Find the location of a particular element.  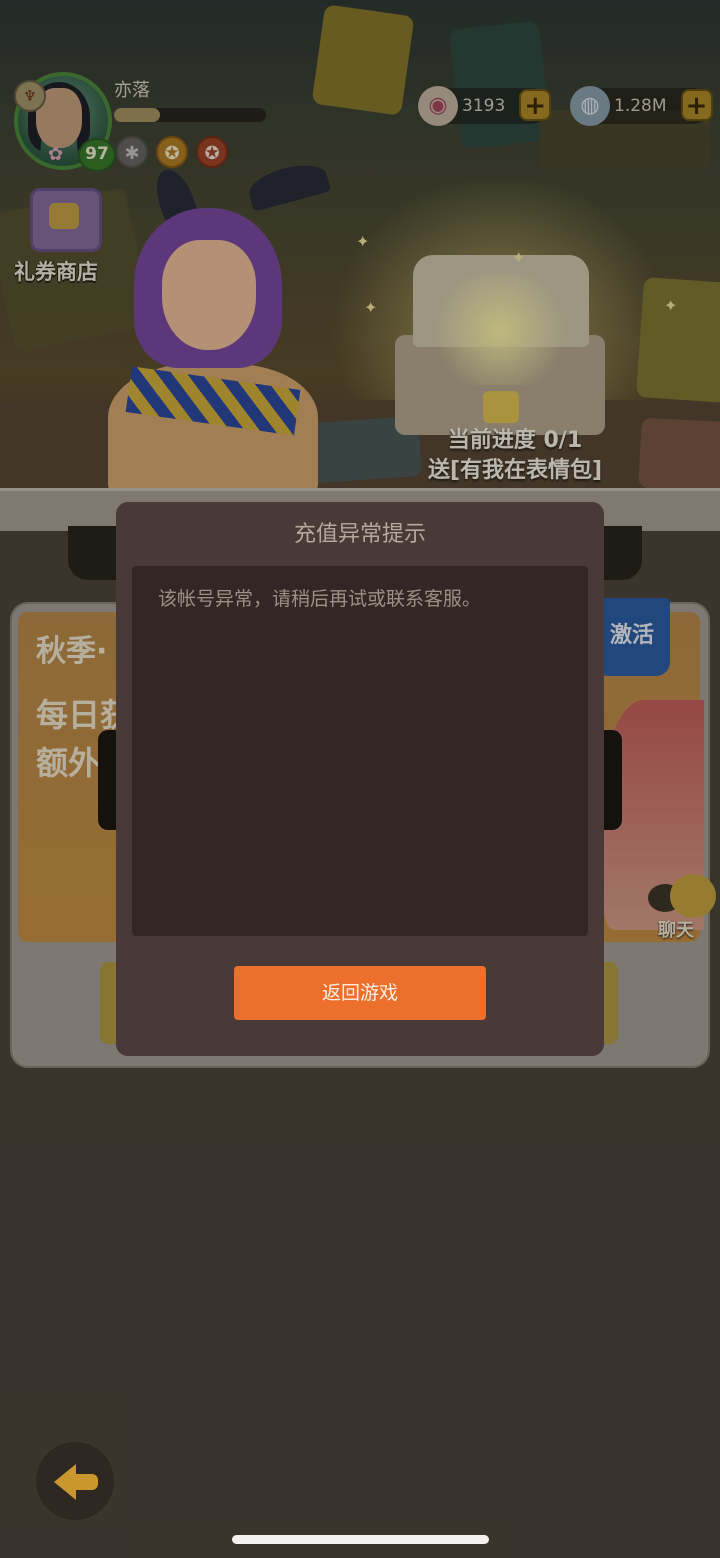

return-to-game-button: 返回游戏 is located at coordinates (360, 993).